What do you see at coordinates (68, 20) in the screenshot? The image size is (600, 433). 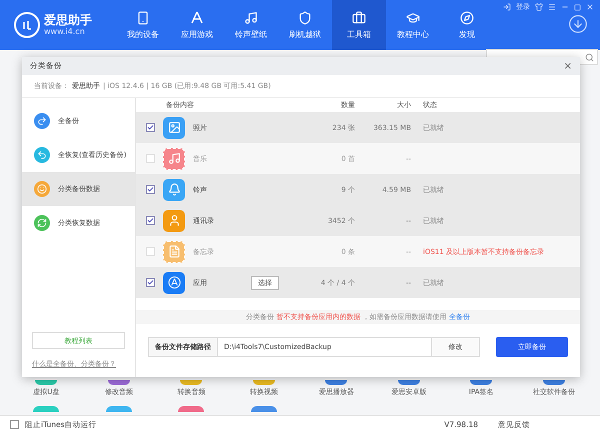 I see `logo-name: 爱思助手` at bounding box center [68, 20].